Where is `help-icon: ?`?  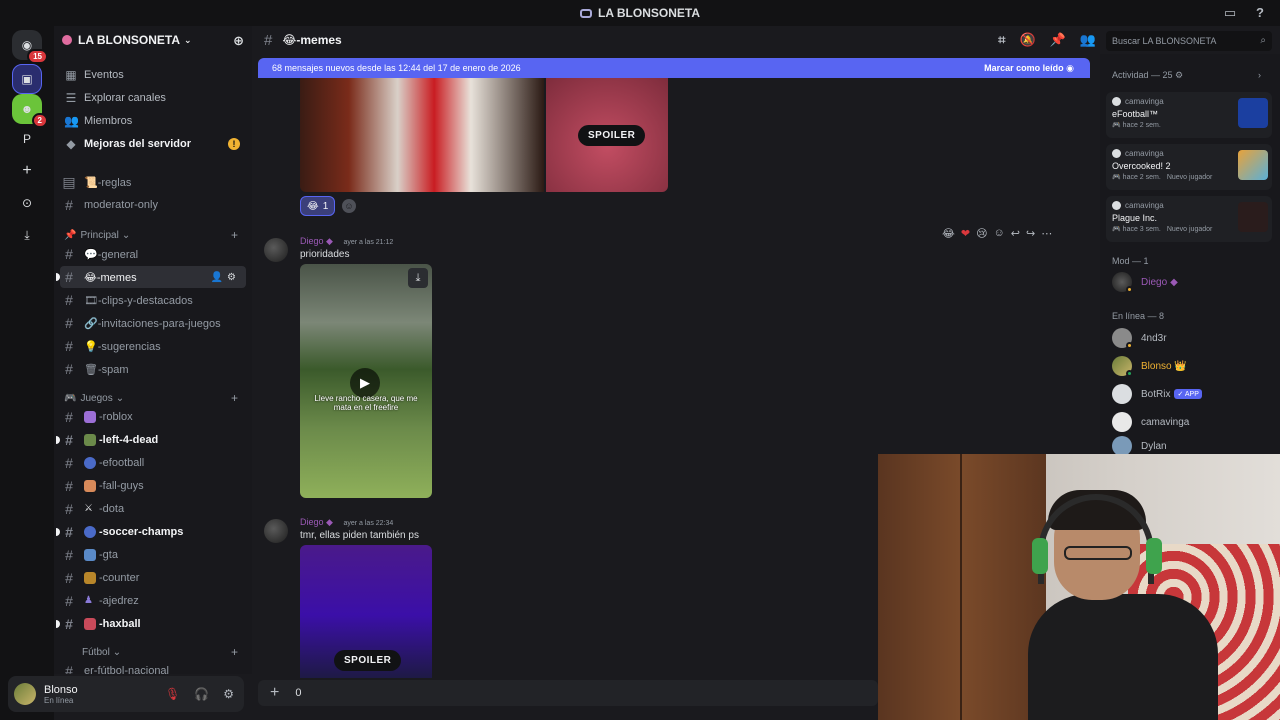 help-icon: ? is located at coordinates (1260, 13).